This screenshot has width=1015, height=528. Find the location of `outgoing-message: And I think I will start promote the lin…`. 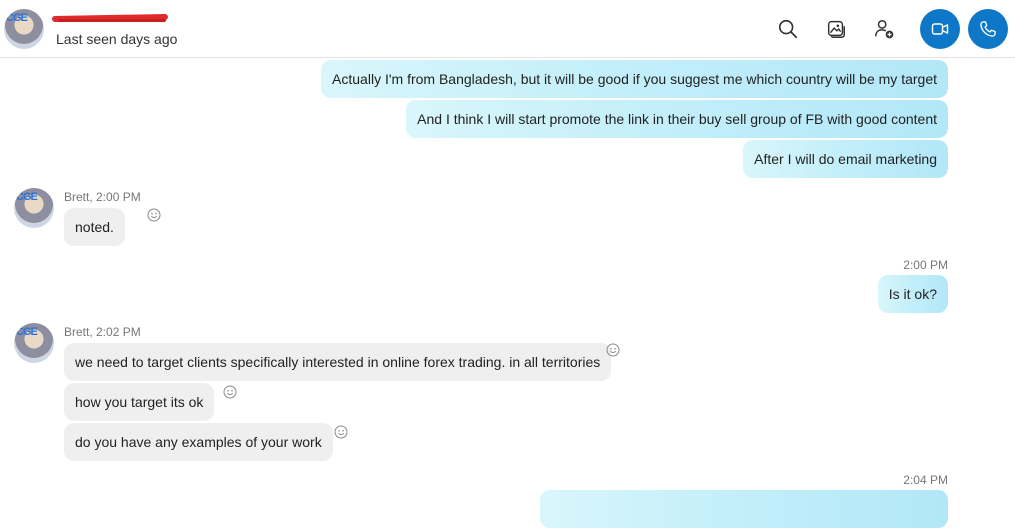

outgoing-message: And I think I will start promote the lin… is located at coordinates (677, 119).